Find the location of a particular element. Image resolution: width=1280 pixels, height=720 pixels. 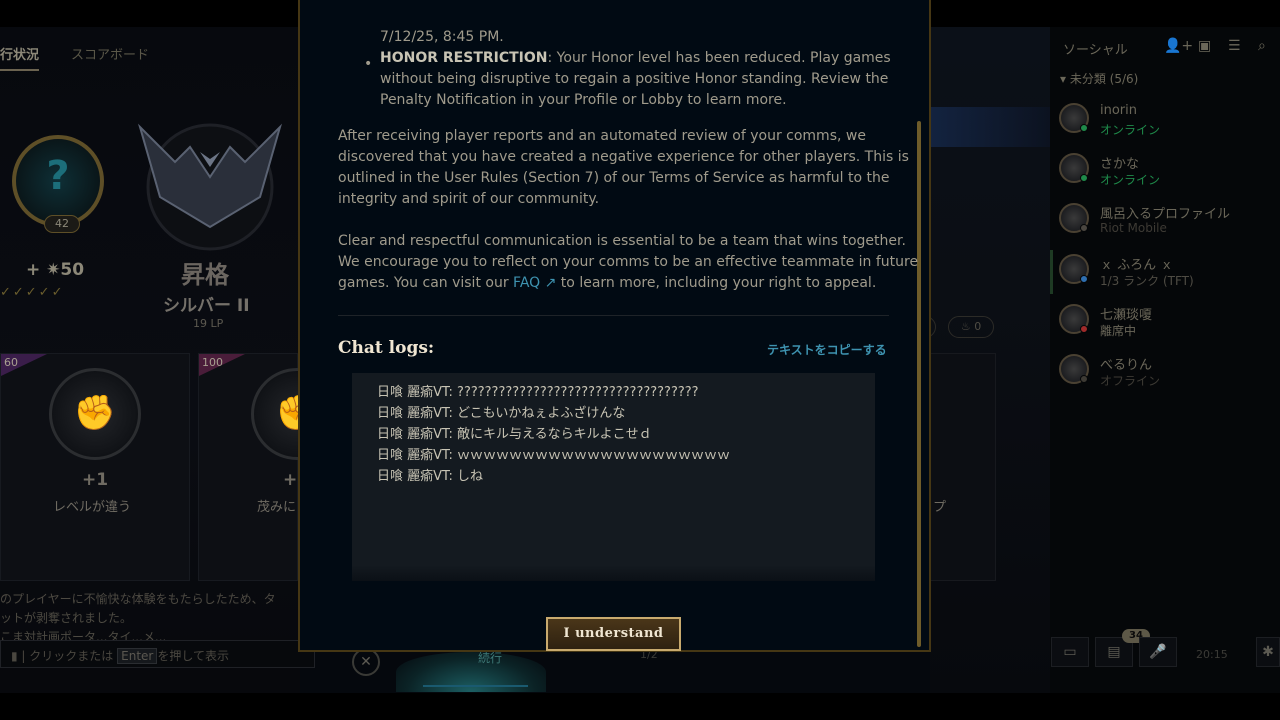

honor-card: 100 ✊ + 茂みに is located at coordinates (270, 467).